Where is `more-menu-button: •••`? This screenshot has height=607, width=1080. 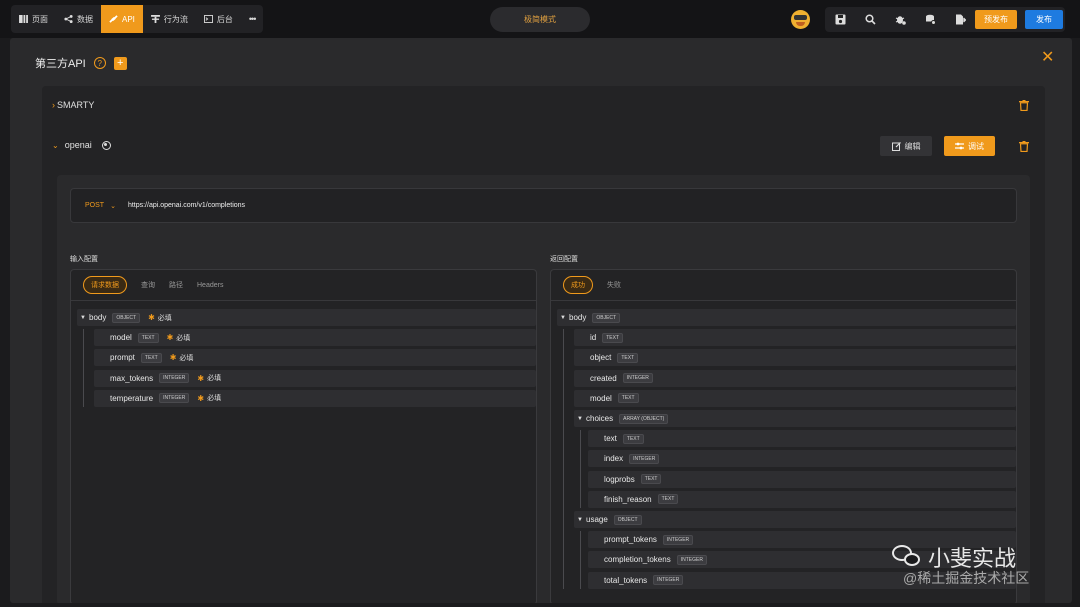 more-menu-button: ••• is located at coordinates (252, 19).